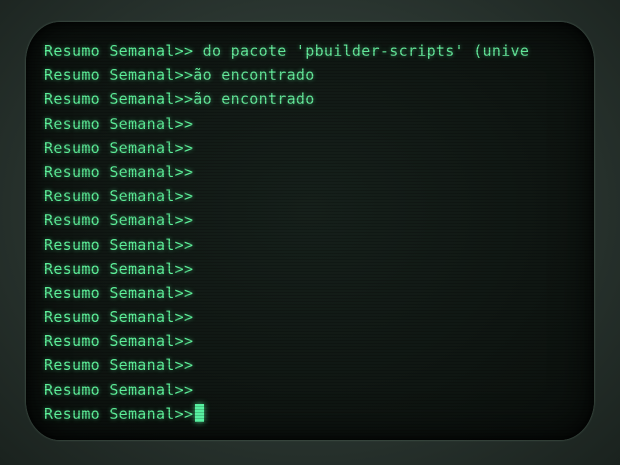 The image size is (620, 465). What do you see at coordinates (286, 414) in the screenshot?
I see `terminal-input-line: Resumo Semanal>>` at bounding box center [286, 414].